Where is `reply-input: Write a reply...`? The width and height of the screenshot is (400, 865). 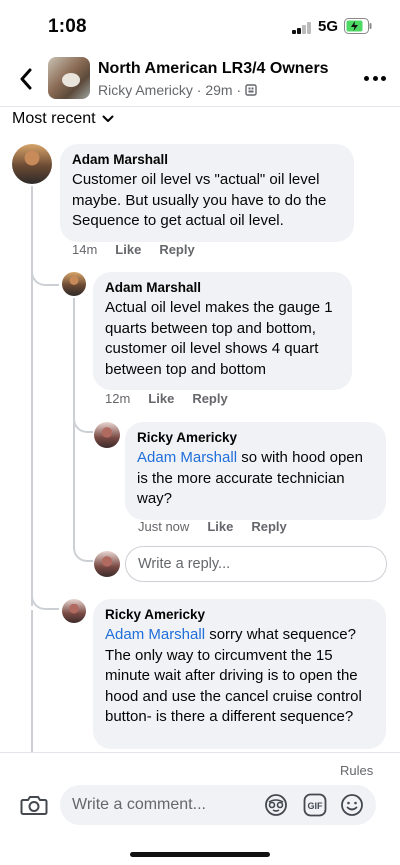 reply-input: Write a reply... is located at coordinates (256, 564).